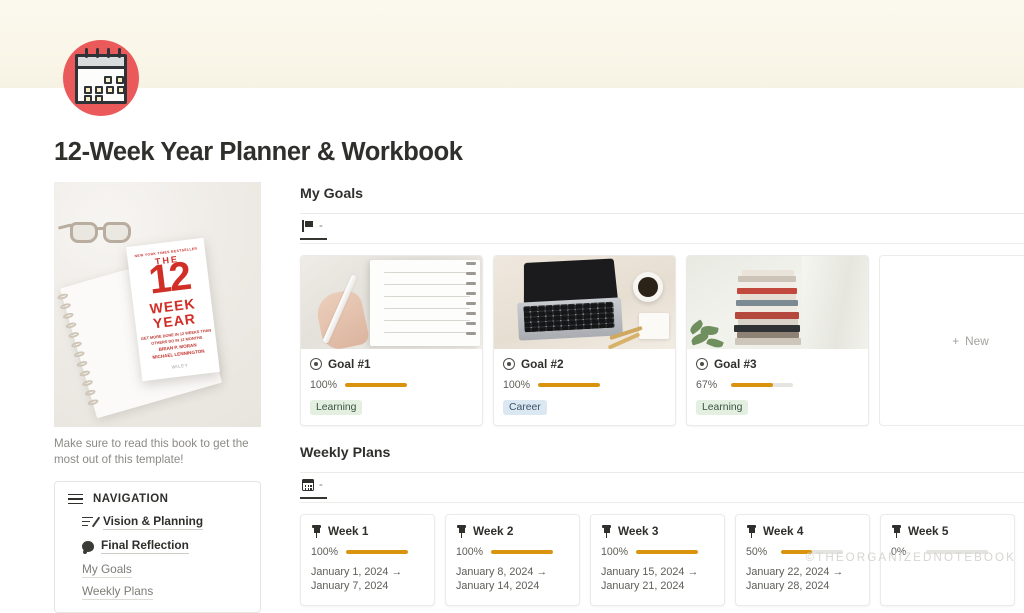 This screenshot has height=613, width=1024. Describe the element at coordinates (662, 230) in the screenshot. I see `goals-view-tabs: -` at that location.